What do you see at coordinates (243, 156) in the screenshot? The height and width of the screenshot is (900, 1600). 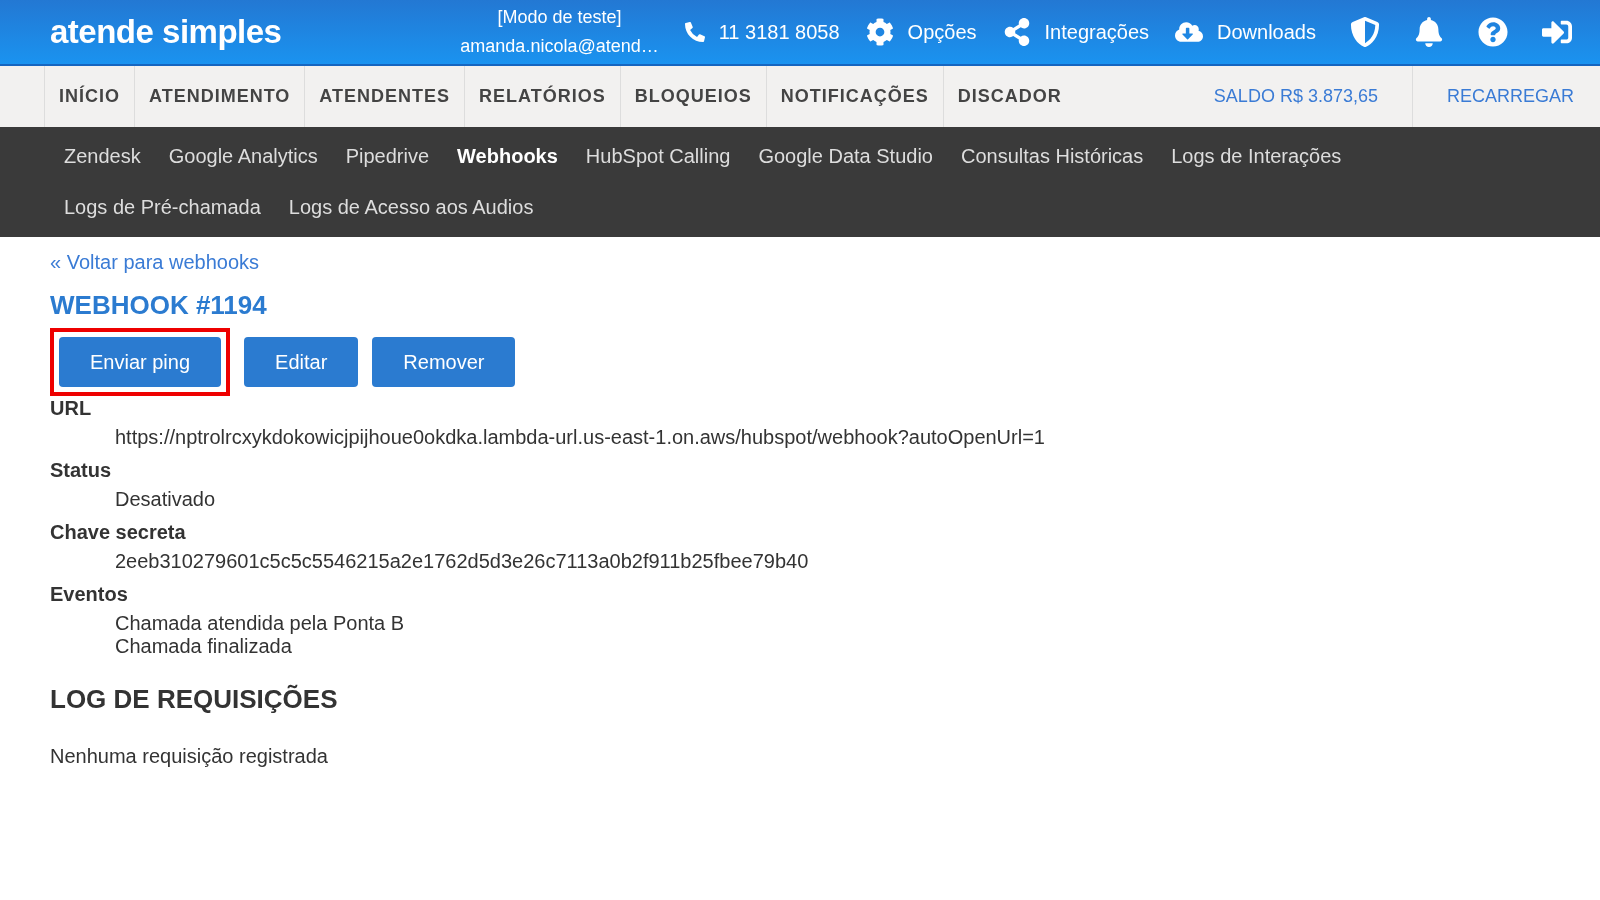 I see `sub-nav-tab: Google Analytics` at bounding box center [243, 156].